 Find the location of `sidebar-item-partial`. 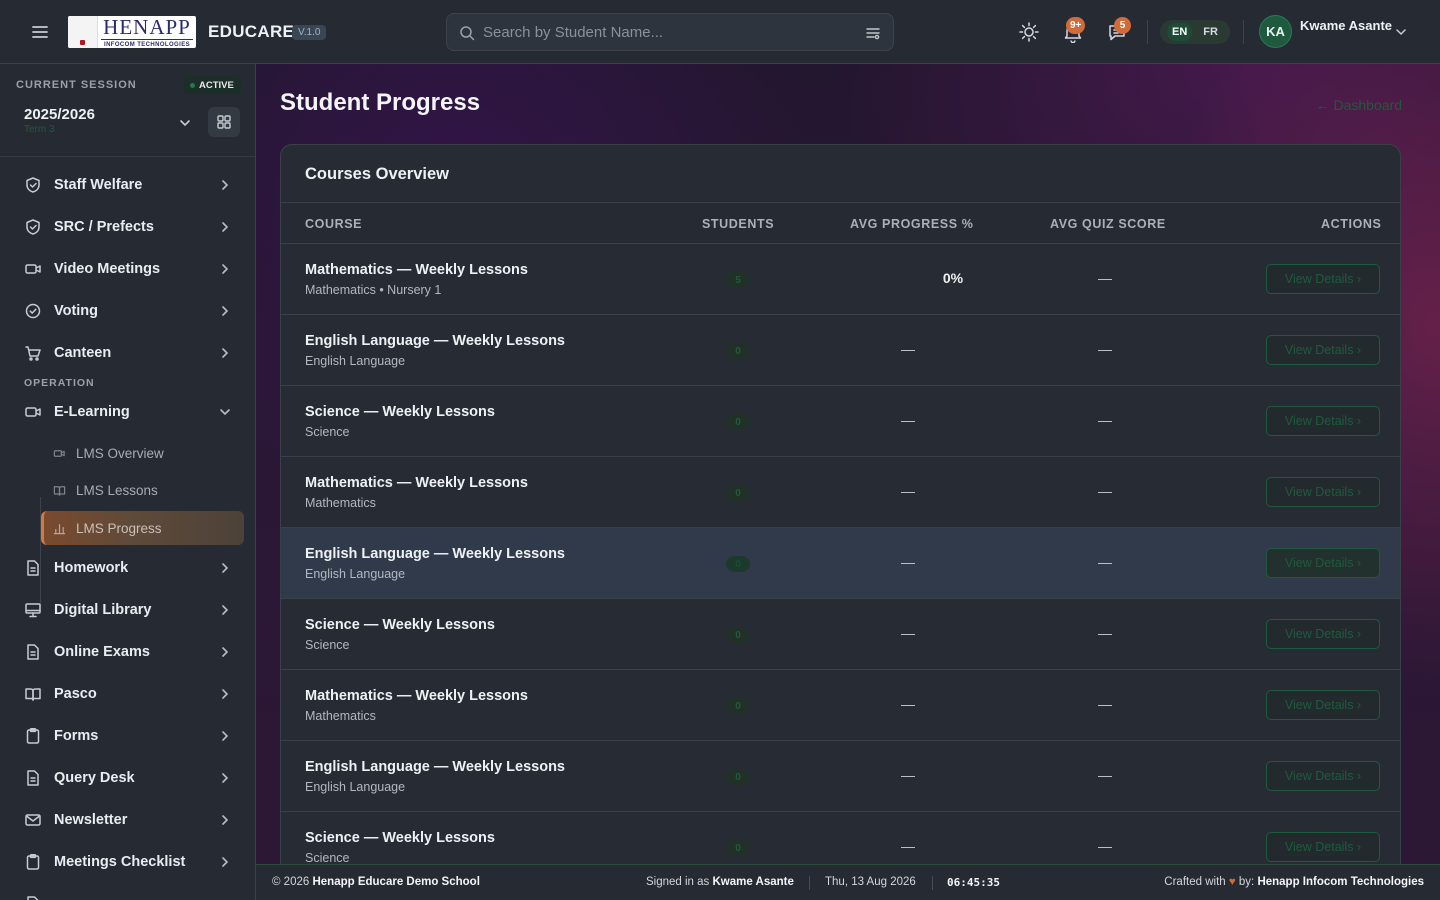

sidebar-item-partial is located at coordinates (130, 893).